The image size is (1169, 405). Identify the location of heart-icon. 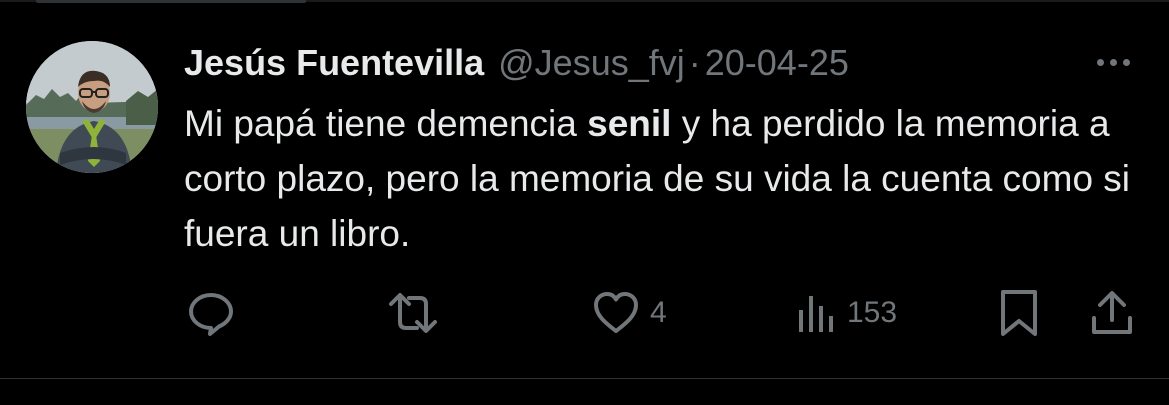
(616, 312).